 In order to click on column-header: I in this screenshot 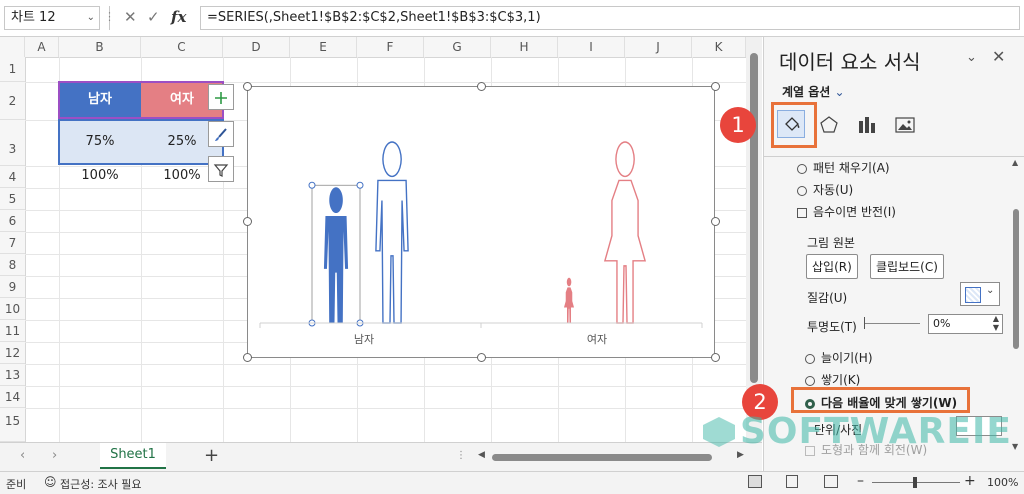, I will do `click(591, 47)`.